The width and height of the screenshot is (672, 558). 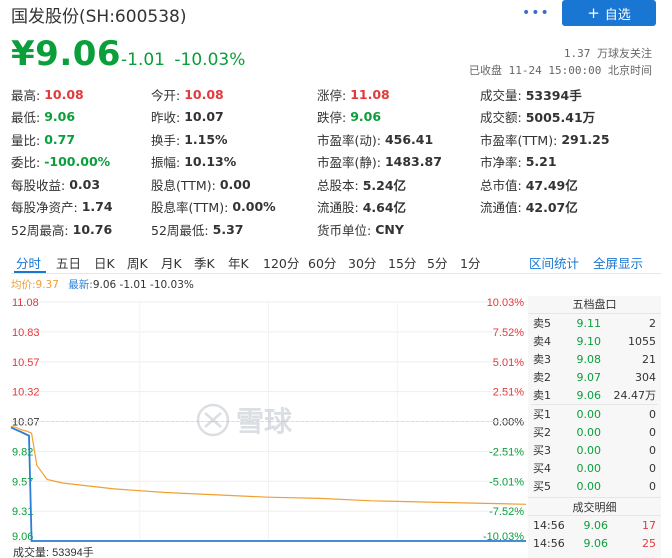 I want to click on quote-label: 52周最低:, so click(x=180, y=230).